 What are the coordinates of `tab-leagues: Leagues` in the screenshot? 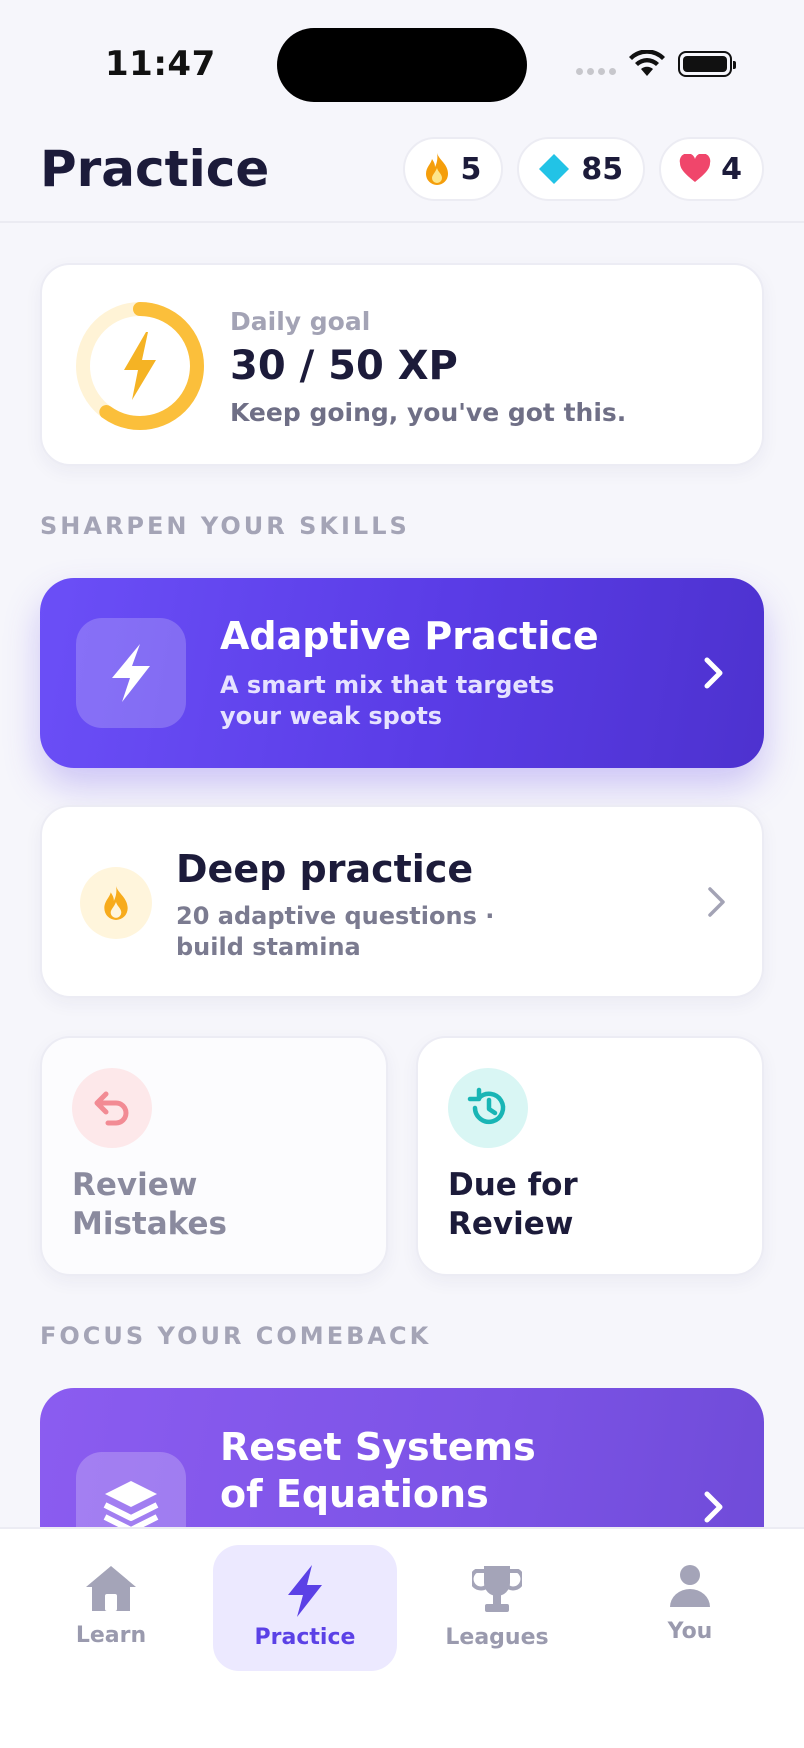 It's located at (497, 1608).